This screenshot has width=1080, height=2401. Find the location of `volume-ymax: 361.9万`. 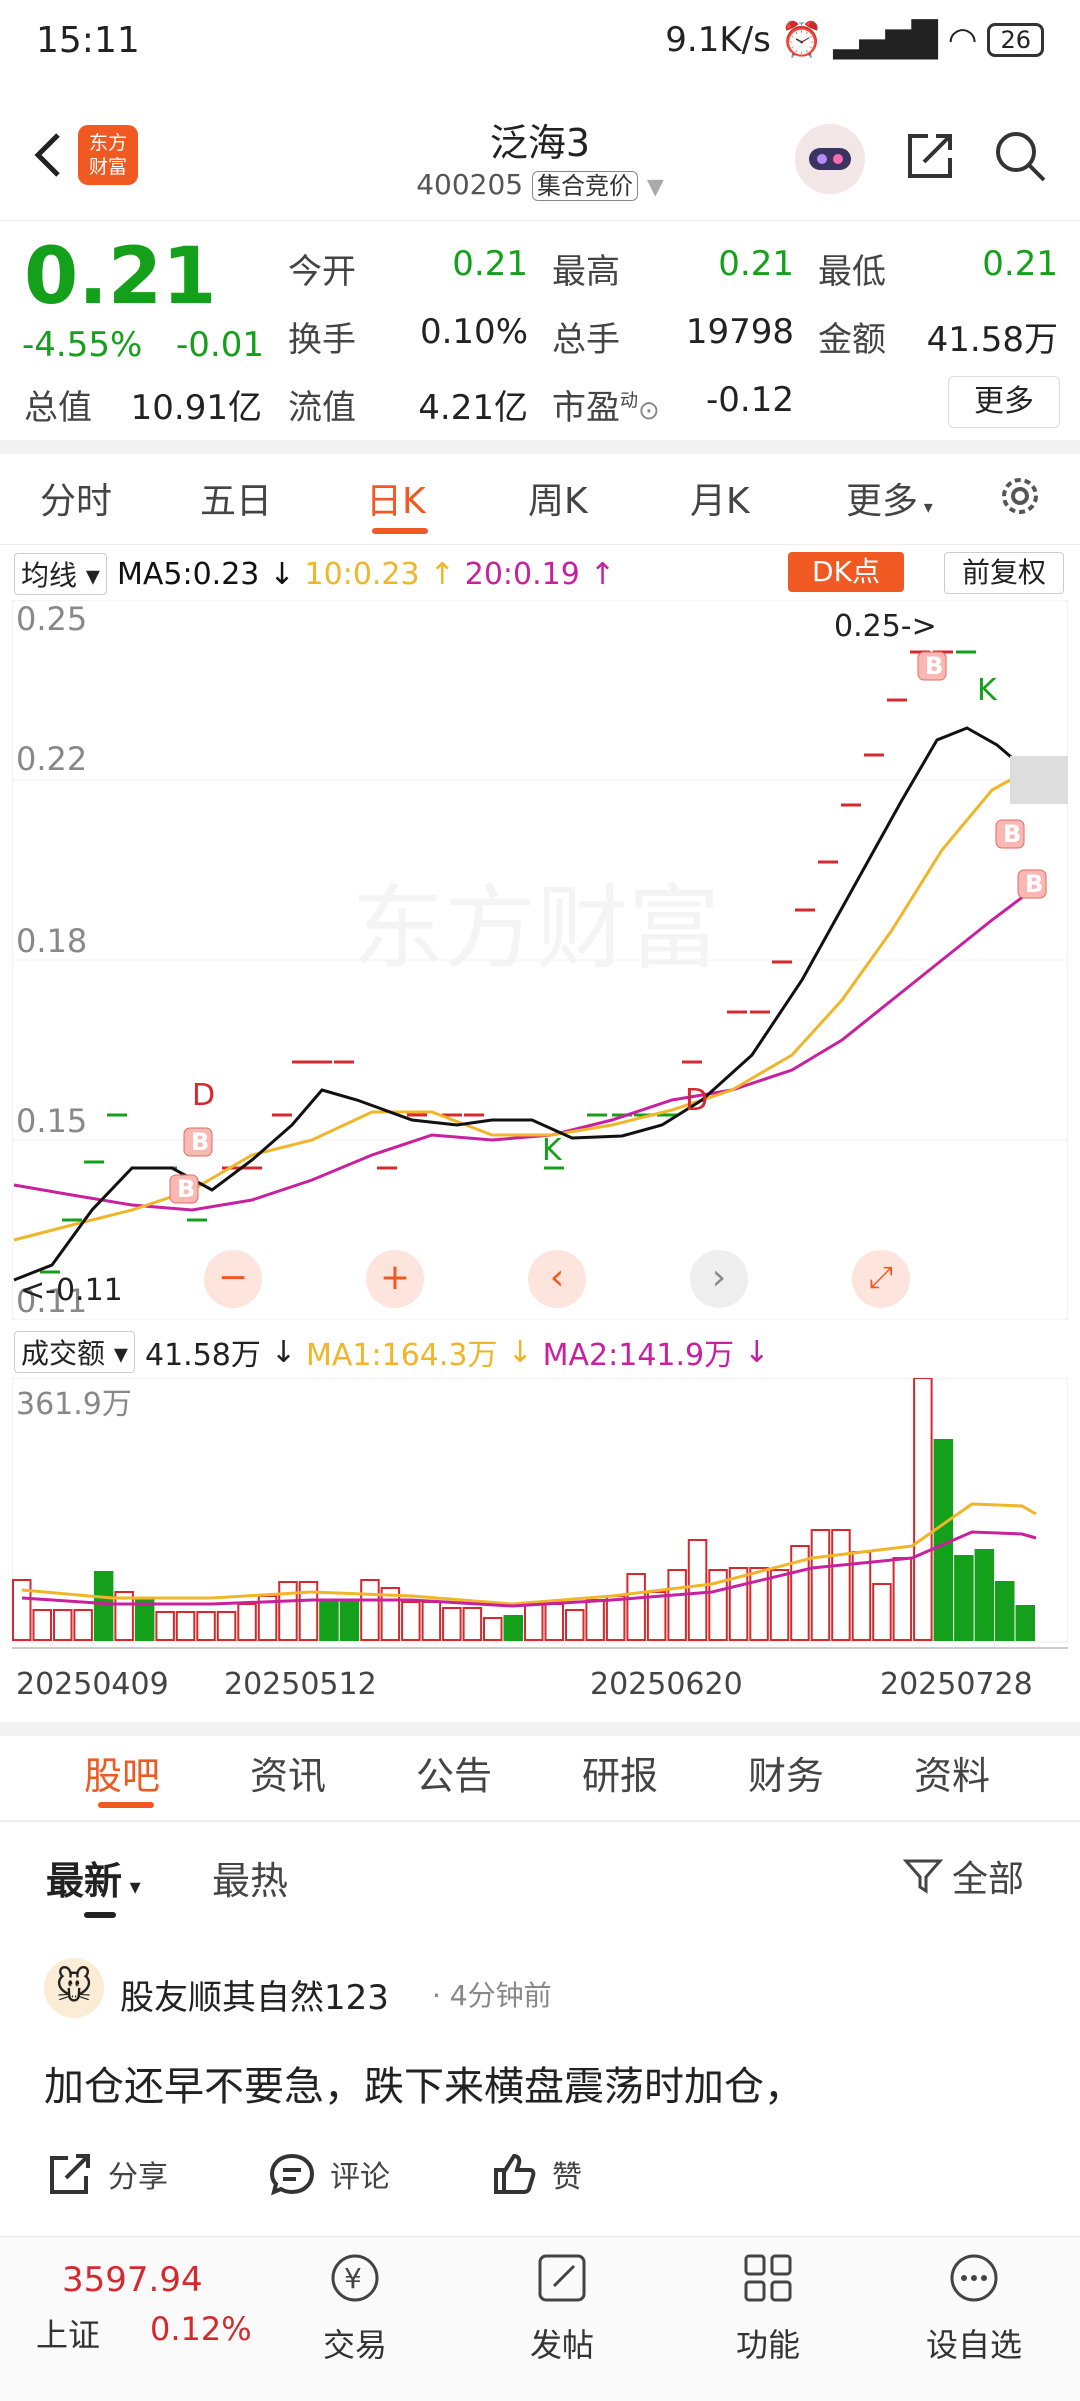

volume-ymax: 361.9万 is located at coordinates (74, 1404).